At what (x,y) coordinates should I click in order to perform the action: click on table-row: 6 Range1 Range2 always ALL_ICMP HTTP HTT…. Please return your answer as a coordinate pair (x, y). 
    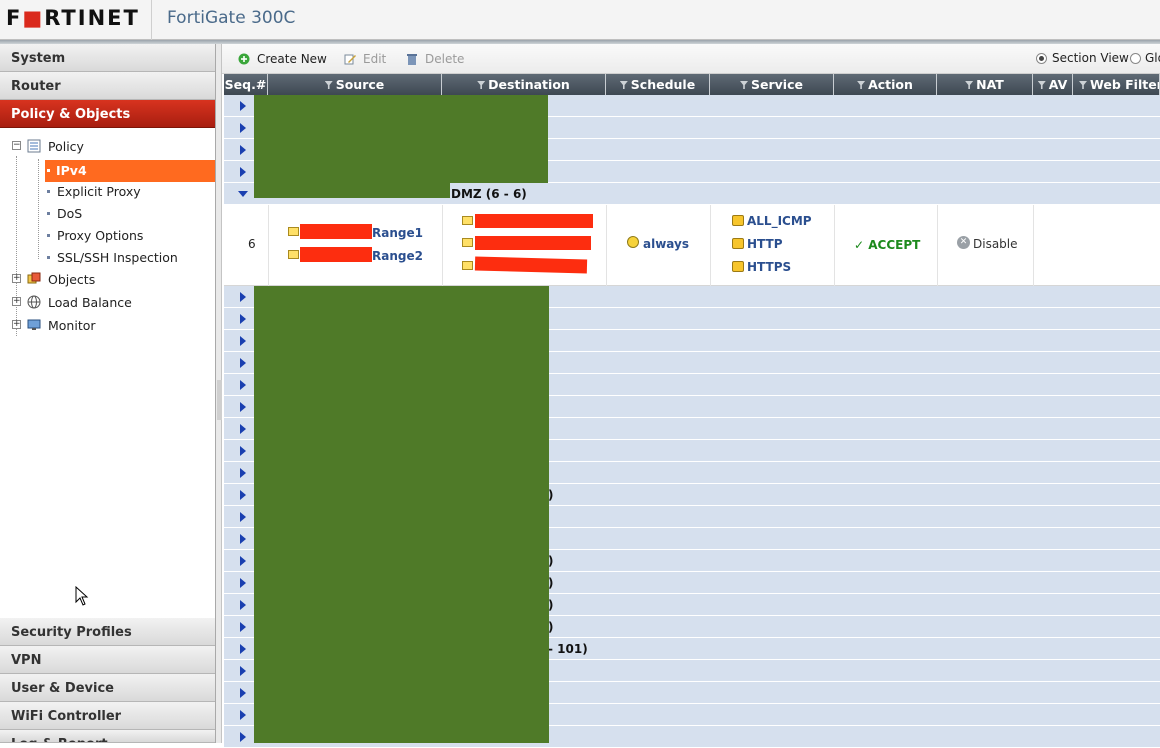
    Looking at the image, I should click on (692, 245).